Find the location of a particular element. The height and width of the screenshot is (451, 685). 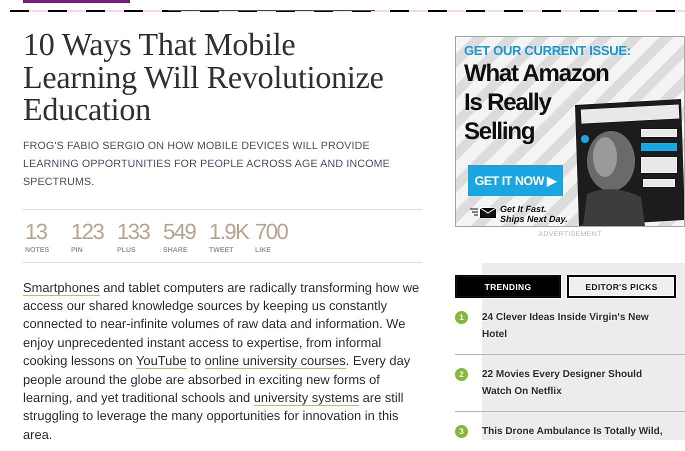

advertisement-banner: GET OUR CURRENT ISSUE: What Amazon Is Really Selling GET IT NOW ▶ Get It Fast. Ships Next Day. is located at coordinates (570, 131).